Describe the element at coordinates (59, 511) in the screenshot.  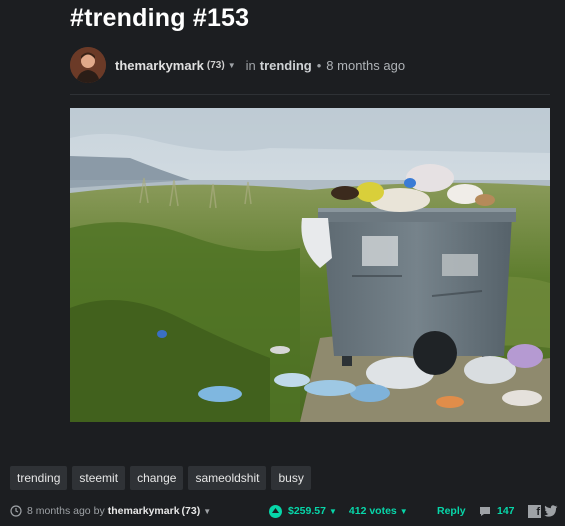
I see `footer-timestamp: 8 months ago` at that location.